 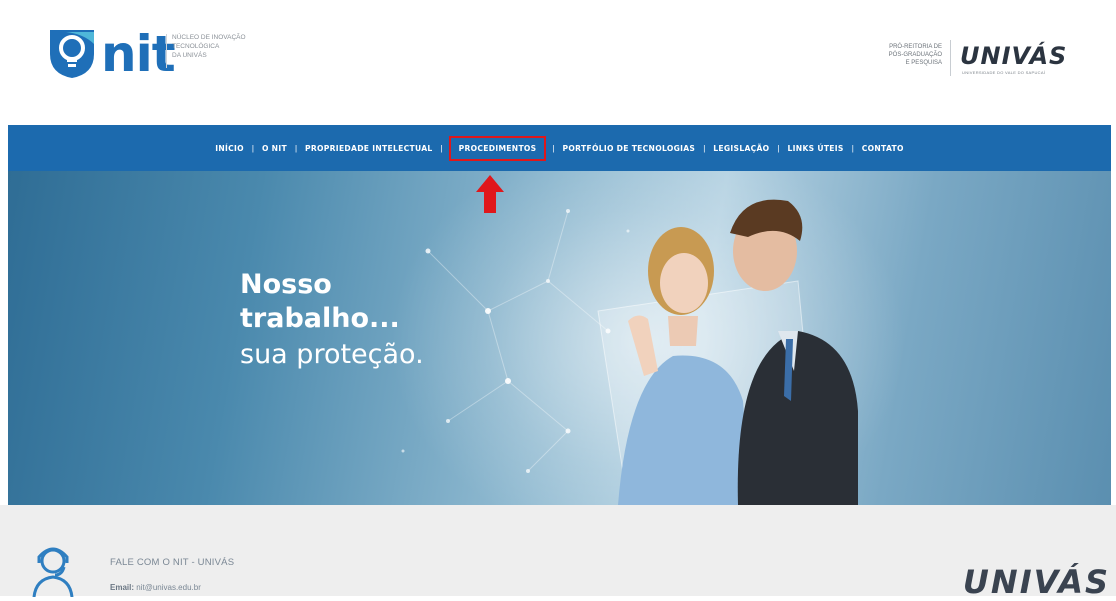 I want to click on logo-tagline: Núcleo de Inovação Tecnológica da Univás, so click(x=209, y=46).